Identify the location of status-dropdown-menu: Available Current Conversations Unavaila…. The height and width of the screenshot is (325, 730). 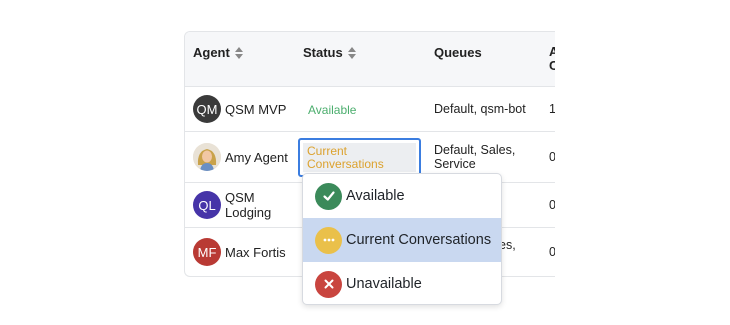
(402, 239).